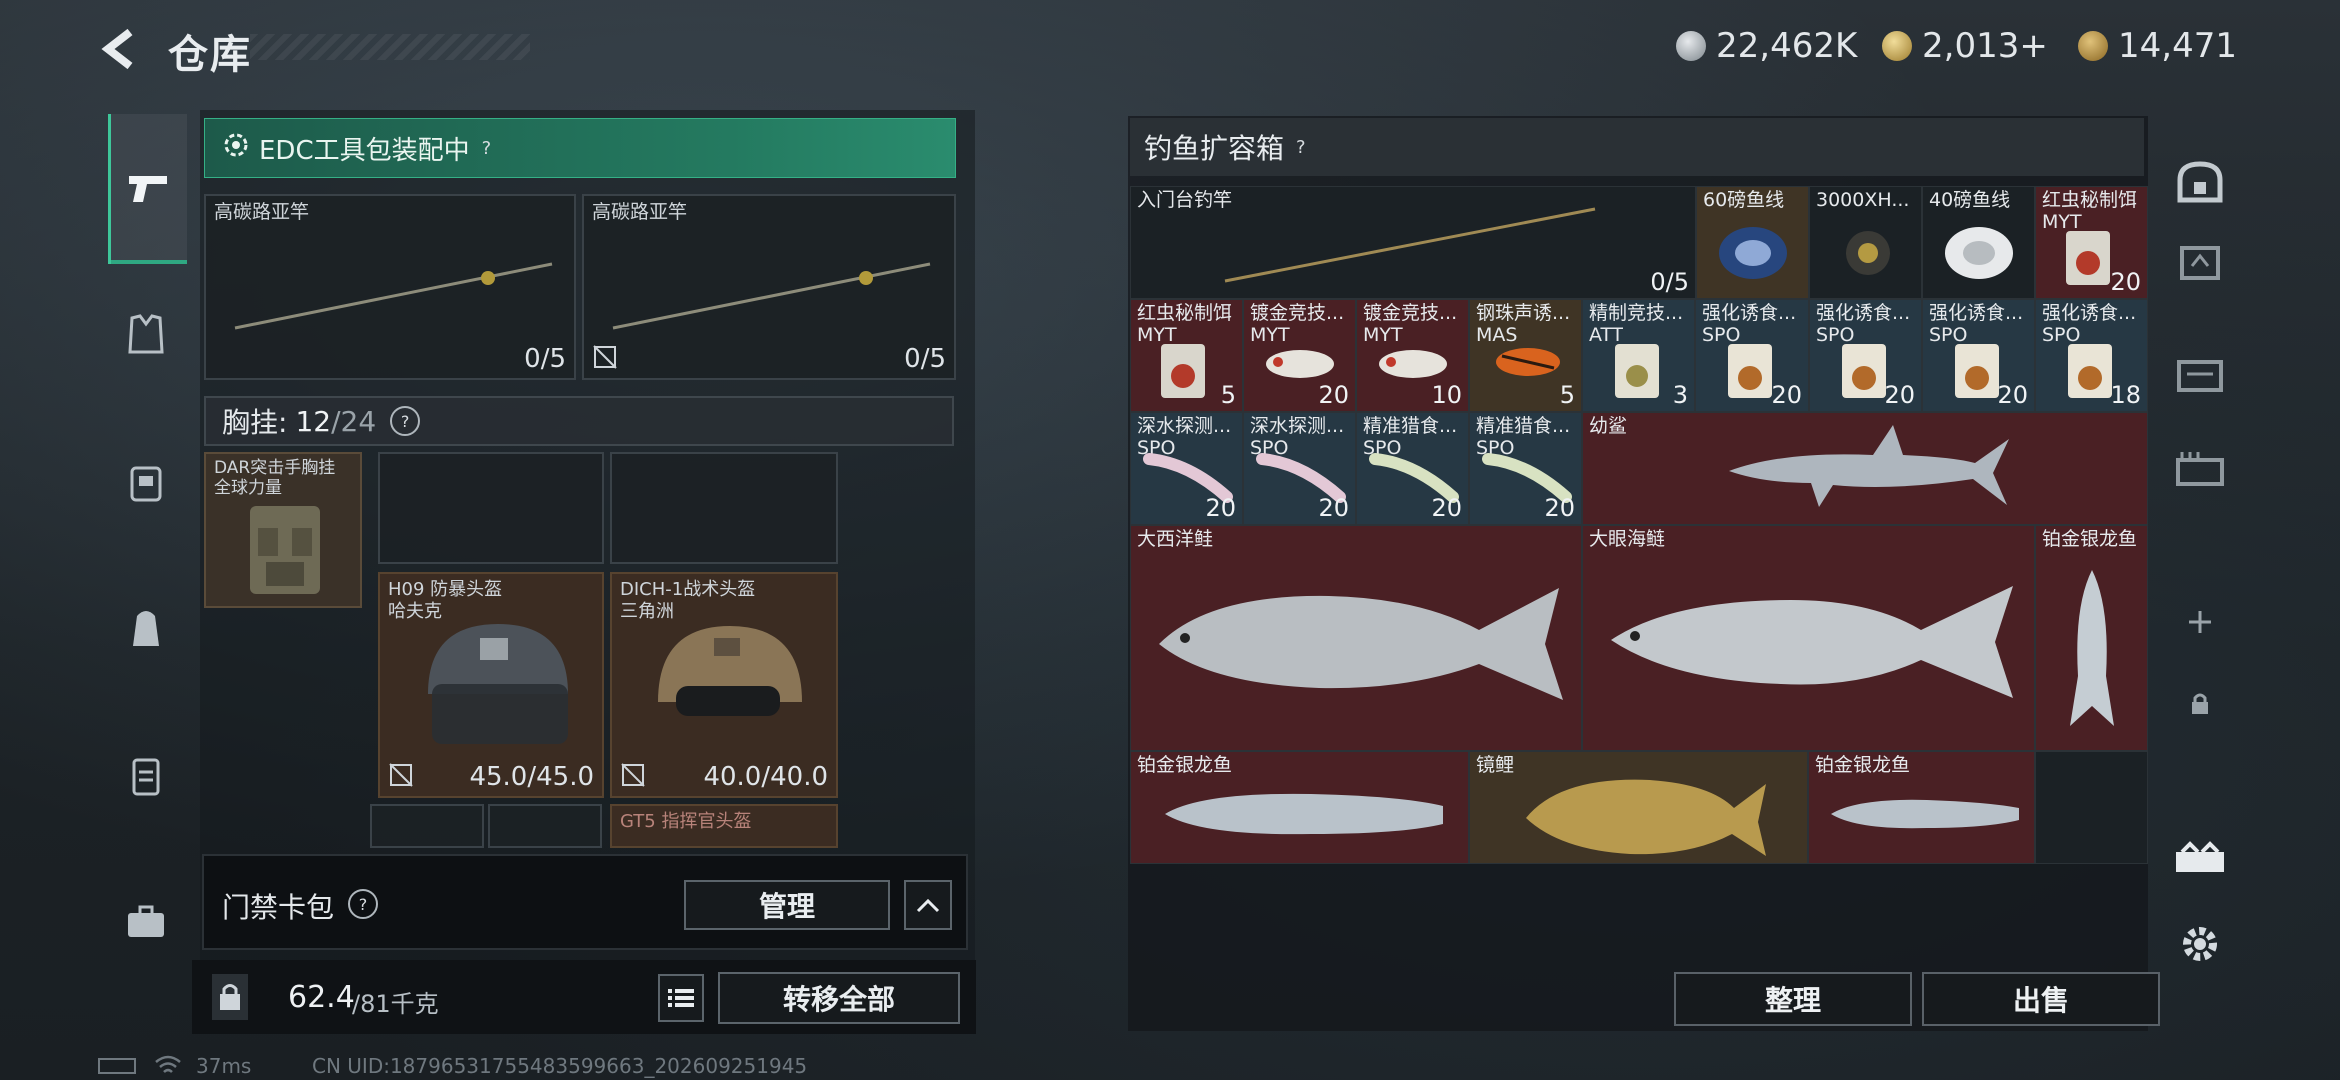  What do you see at coordinates (2200, 182) in the screenshot?
I see `rail-safe-box` at bounding box center [2200, 182].